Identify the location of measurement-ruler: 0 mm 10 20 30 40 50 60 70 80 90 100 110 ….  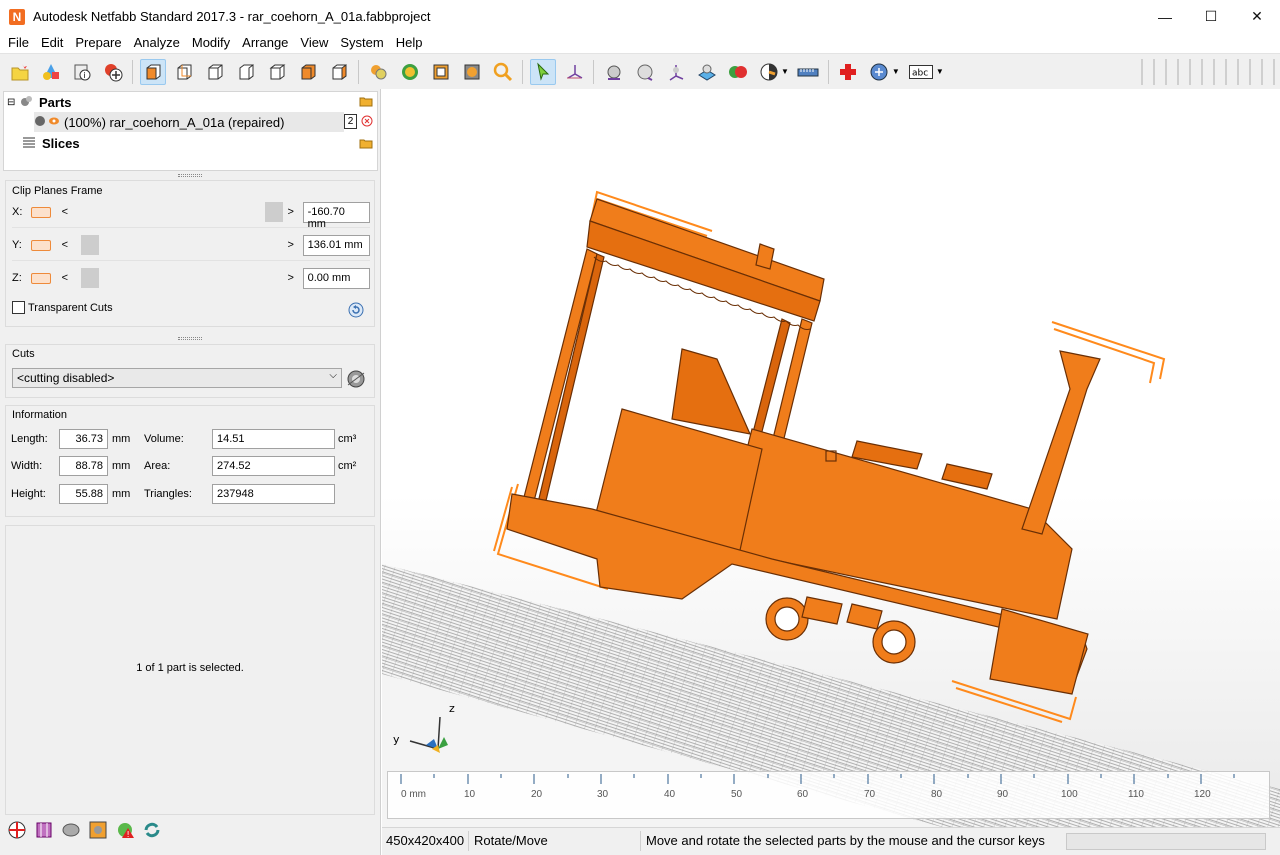
(828, 795).